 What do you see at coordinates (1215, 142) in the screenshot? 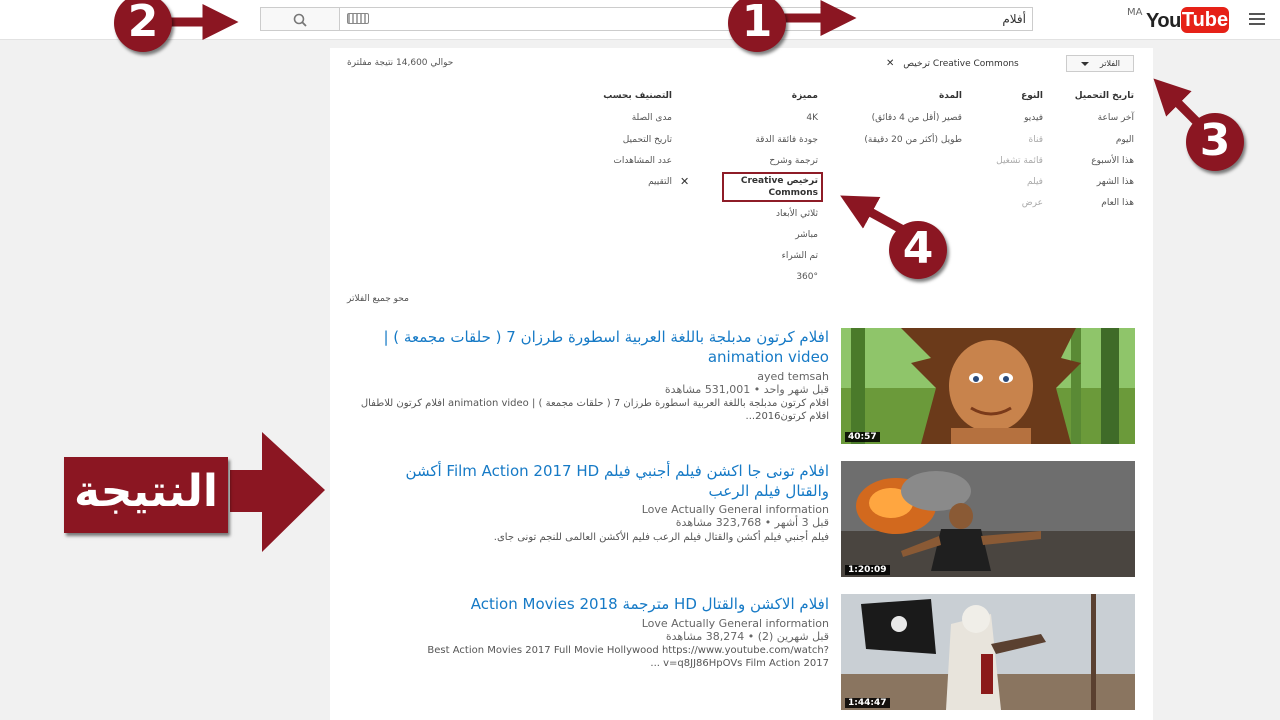
I see `step-badge-3: 3` at bounding box center [1215, 142].